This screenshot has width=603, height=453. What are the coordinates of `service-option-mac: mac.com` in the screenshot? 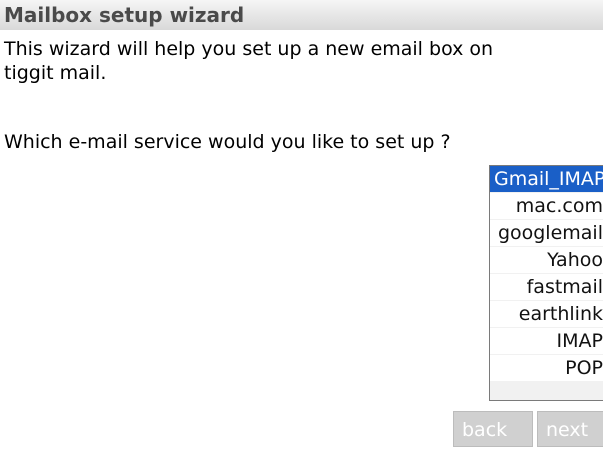 It's located at (546, 206).